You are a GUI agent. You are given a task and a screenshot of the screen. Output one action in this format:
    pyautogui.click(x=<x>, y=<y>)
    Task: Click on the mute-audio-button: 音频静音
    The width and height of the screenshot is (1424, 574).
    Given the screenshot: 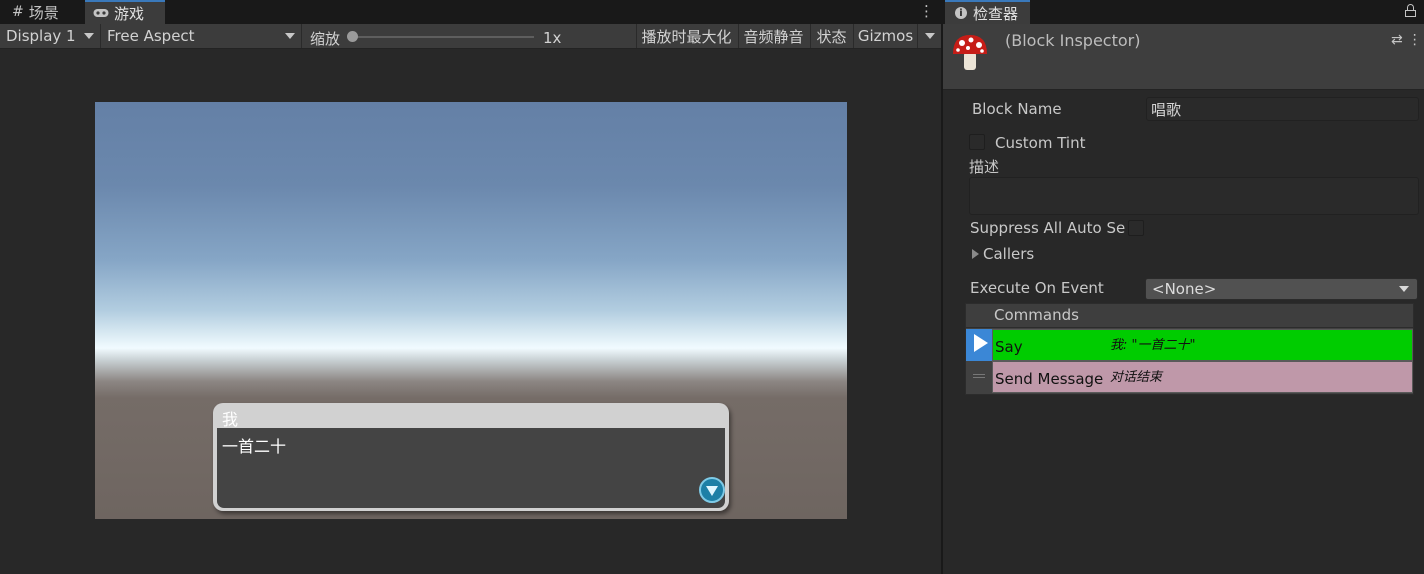 What is the action you would take?
    pyautogui.click(x=773, y=36)
    